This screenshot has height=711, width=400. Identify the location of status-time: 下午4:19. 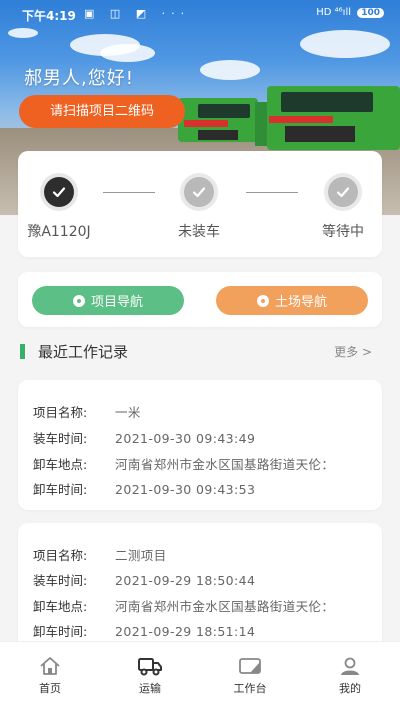
(49, 16).